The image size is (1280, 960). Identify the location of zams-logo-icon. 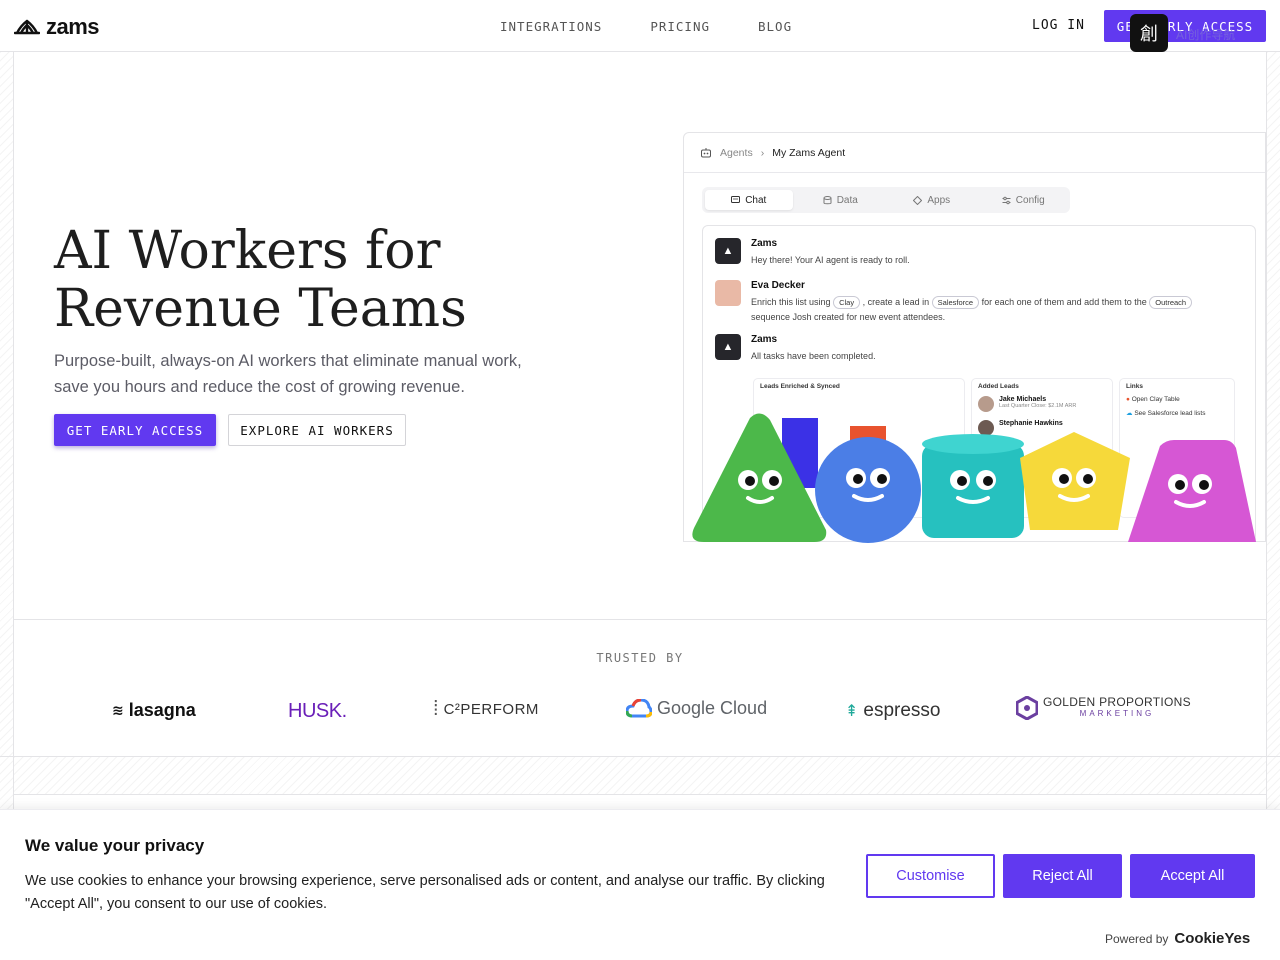
(27, 27).